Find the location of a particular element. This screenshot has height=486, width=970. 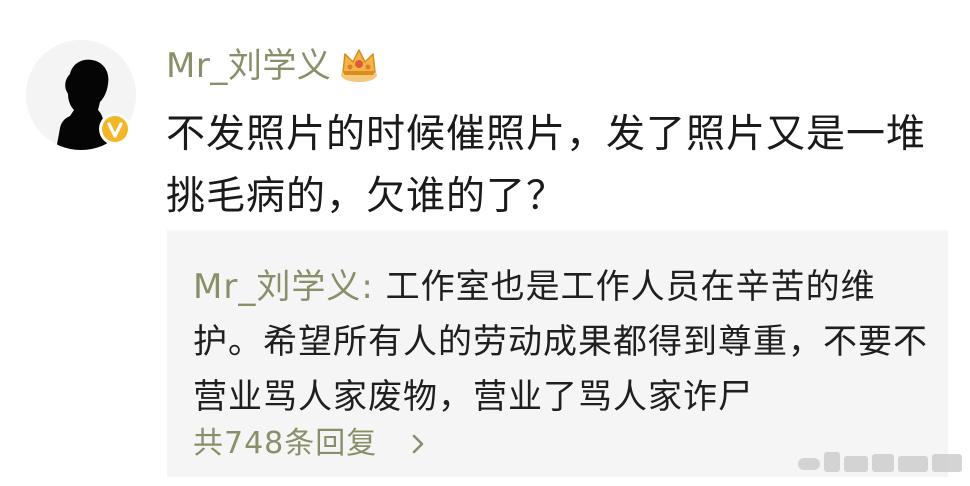

view-replies-link: 共748条回复 is located at coordinates (285, 444).